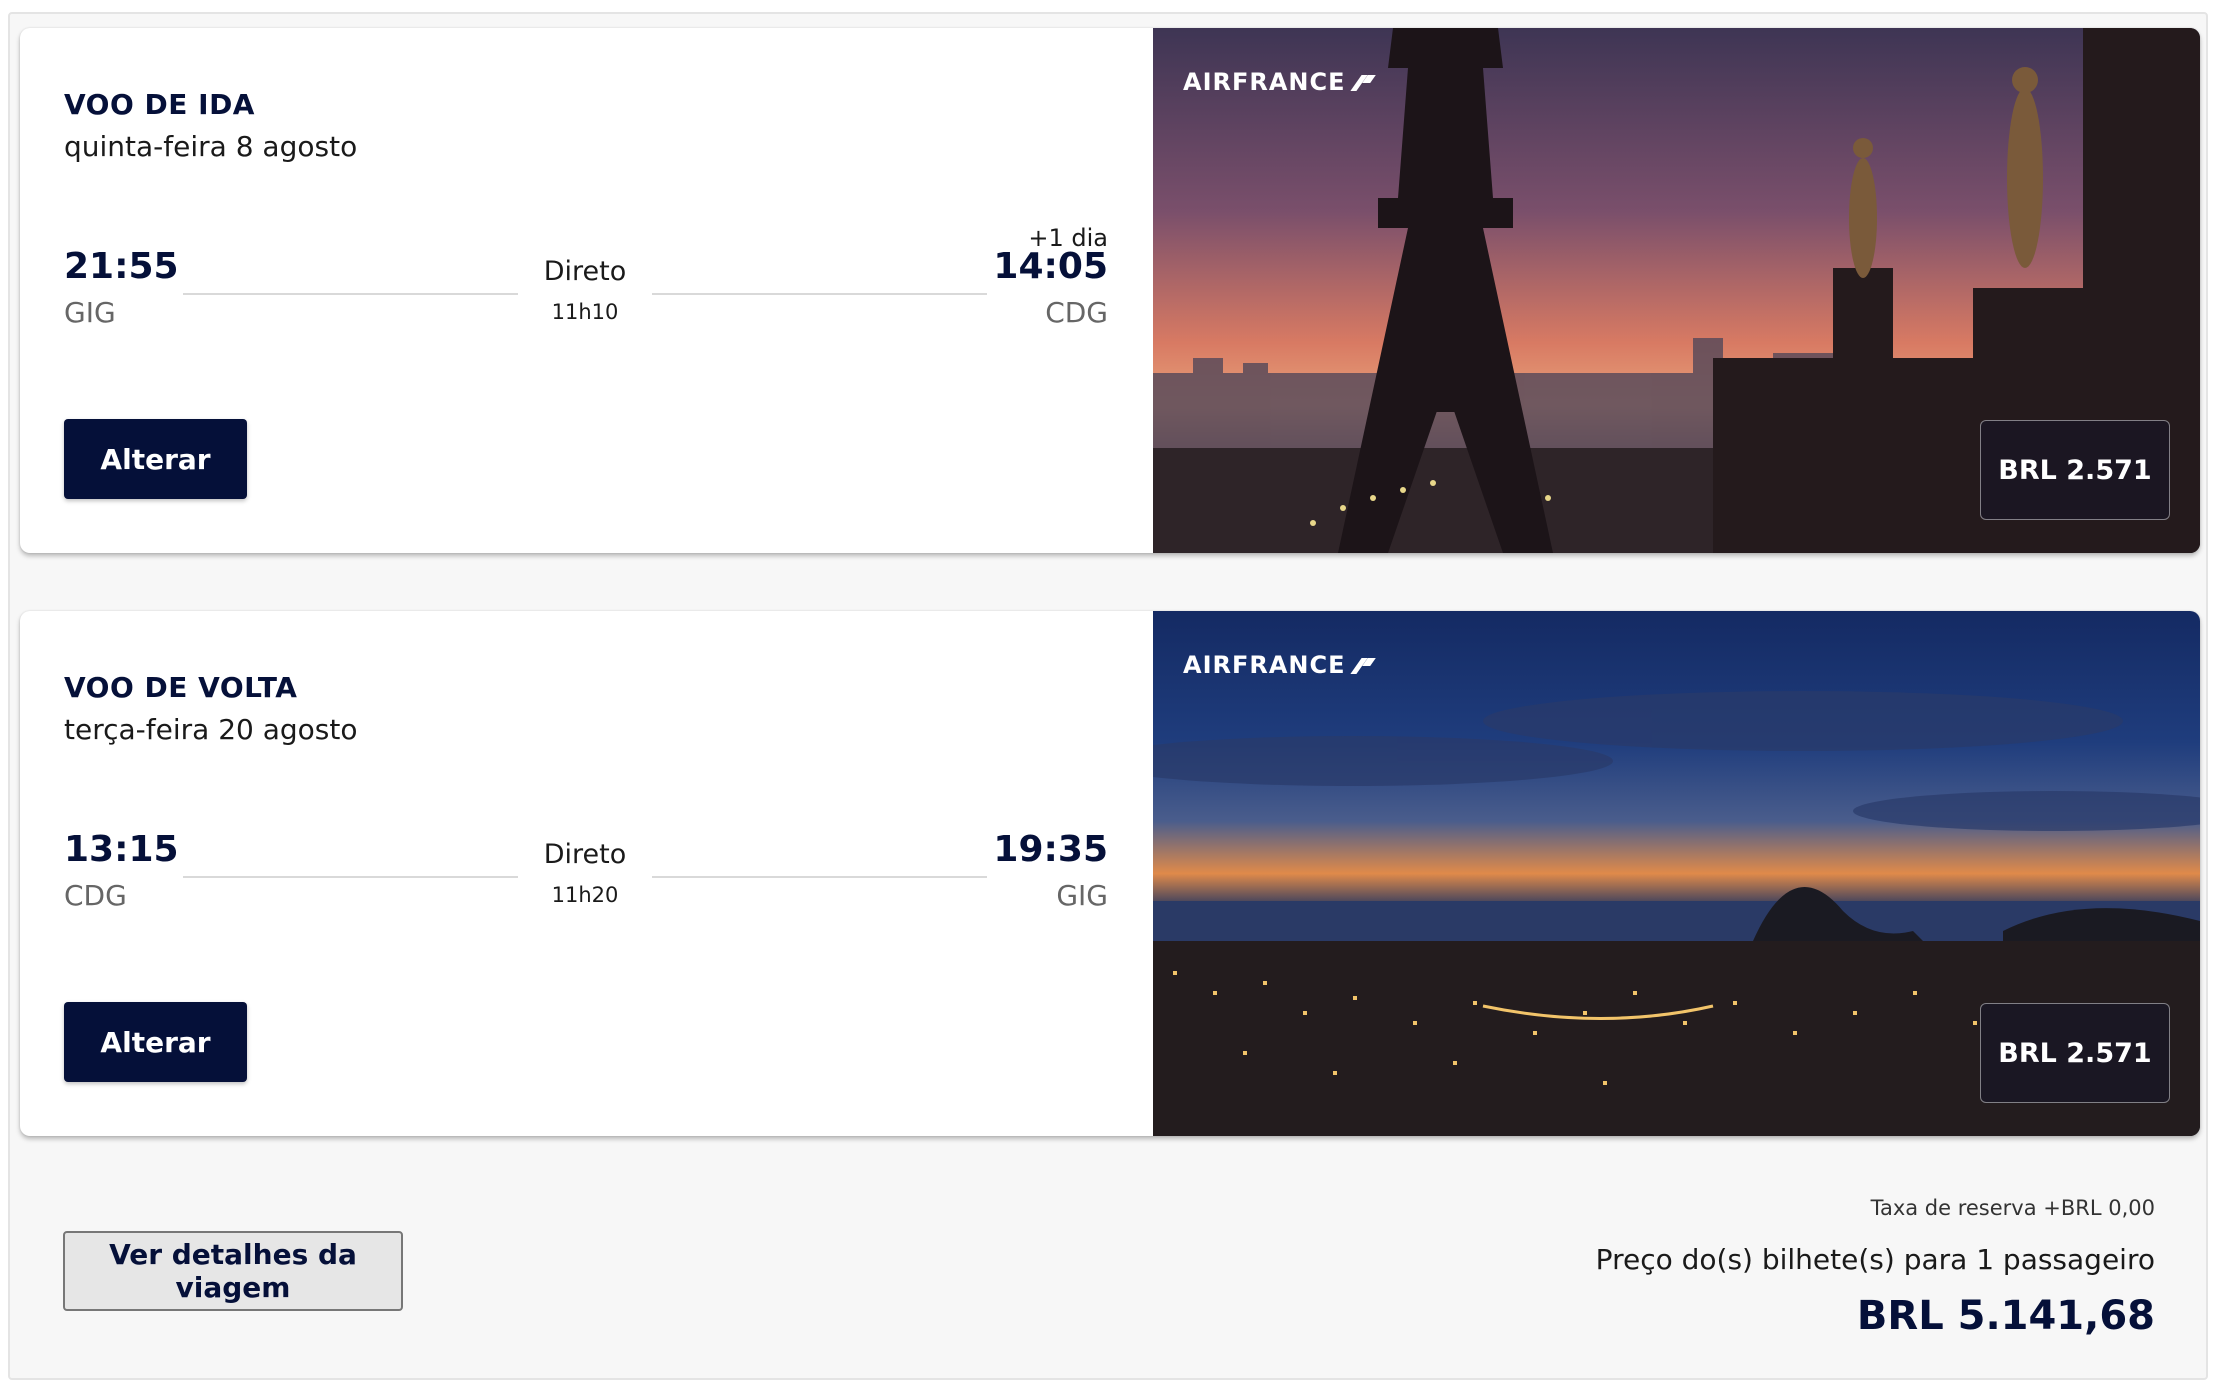 This screenshot has height=1382, width=2232. Describe the element at coordinates (1076, 312) in the screenshot. I see `arrival-airport: CDG` at that location.